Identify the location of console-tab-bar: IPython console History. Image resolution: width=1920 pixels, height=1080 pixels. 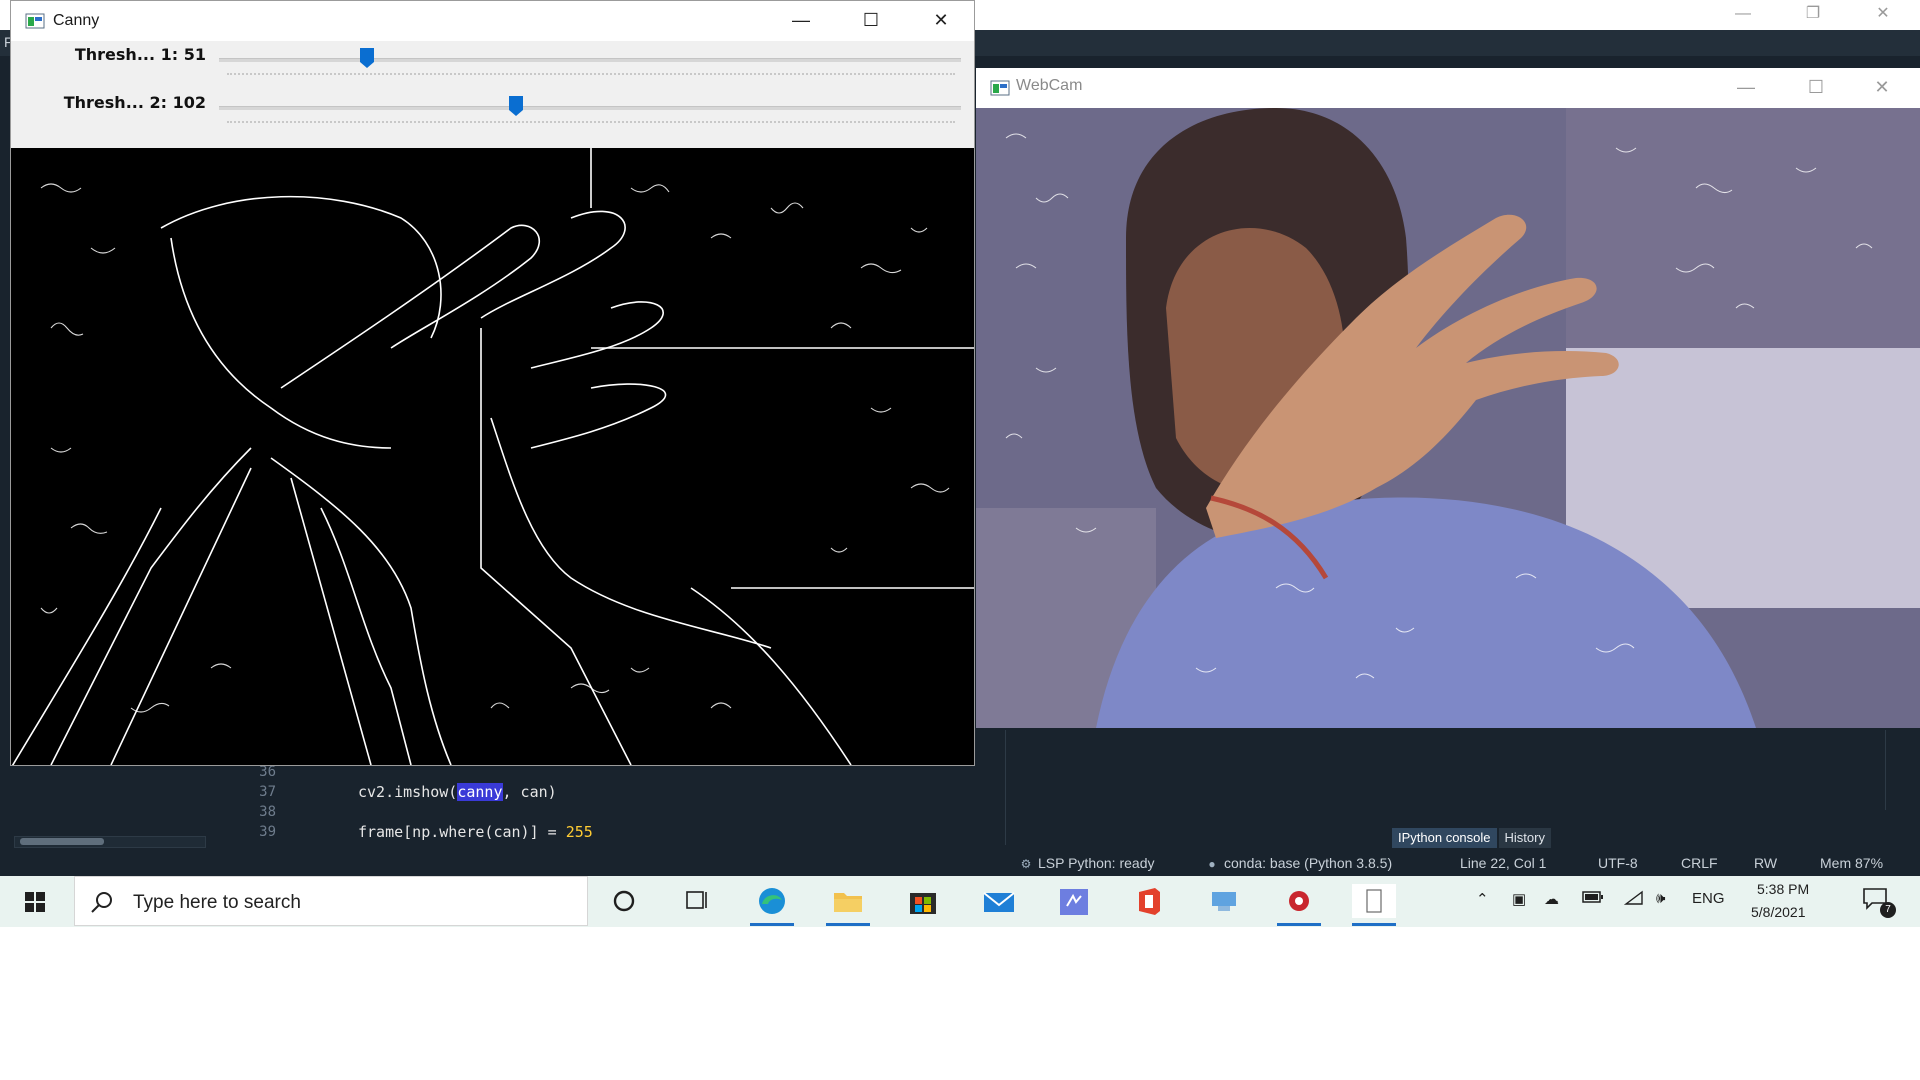
(1472, 838).